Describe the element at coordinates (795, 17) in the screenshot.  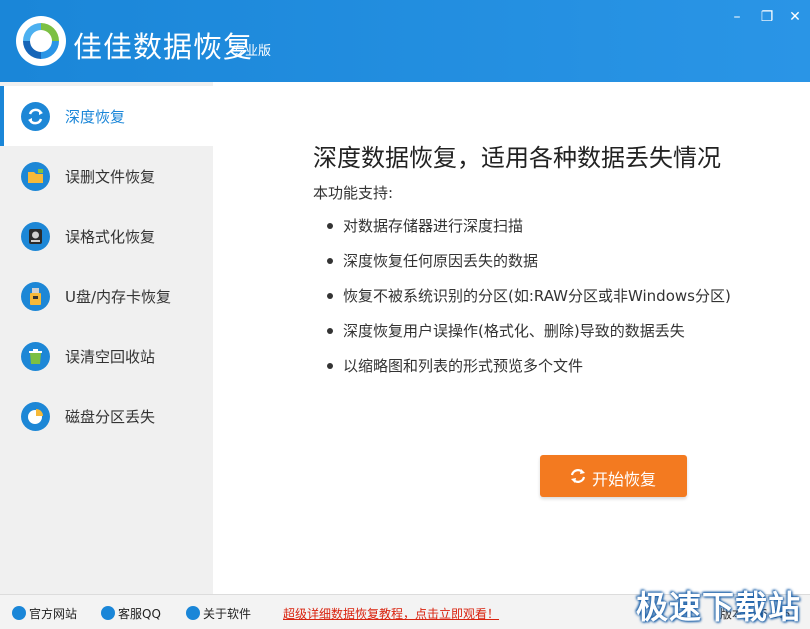
I see `close-button: ✕` at that location.